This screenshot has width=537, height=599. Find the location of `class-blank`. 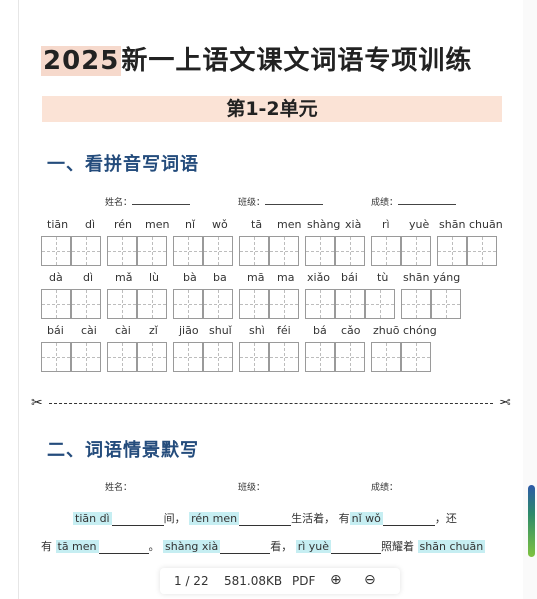

class-blank is located at coordinates (294, 200).